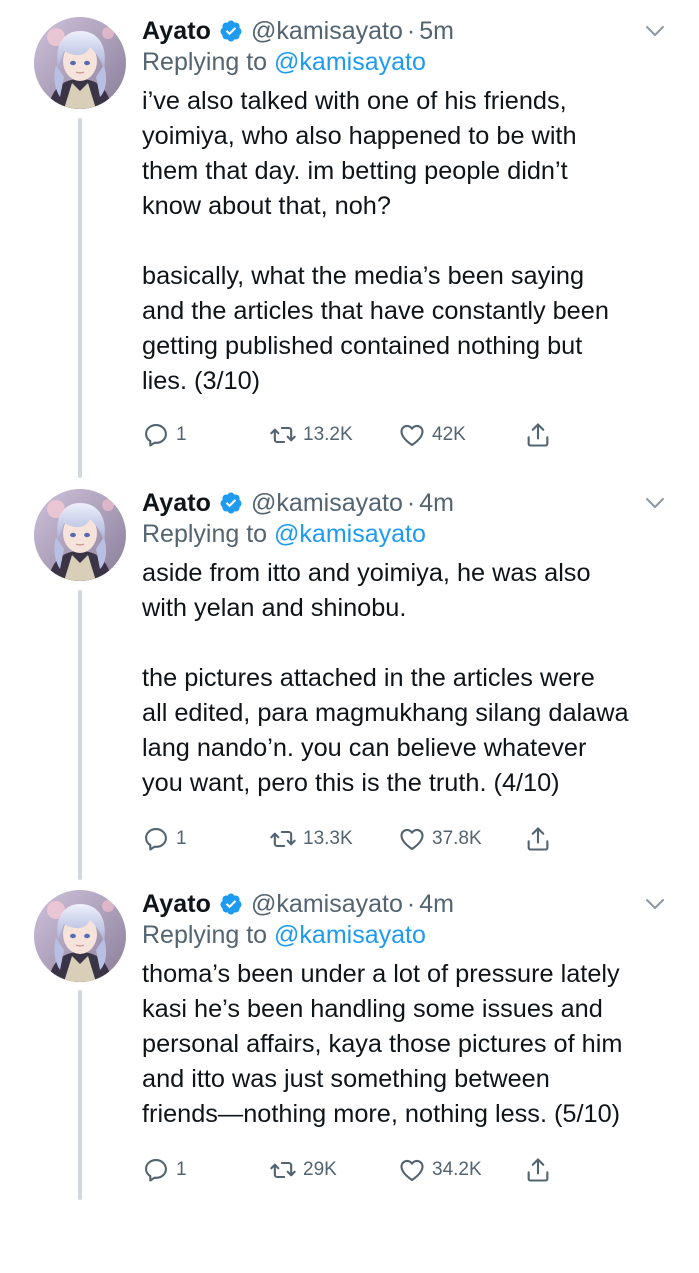  I want to click on retweet-count: 13.2K, so click(328, 434).